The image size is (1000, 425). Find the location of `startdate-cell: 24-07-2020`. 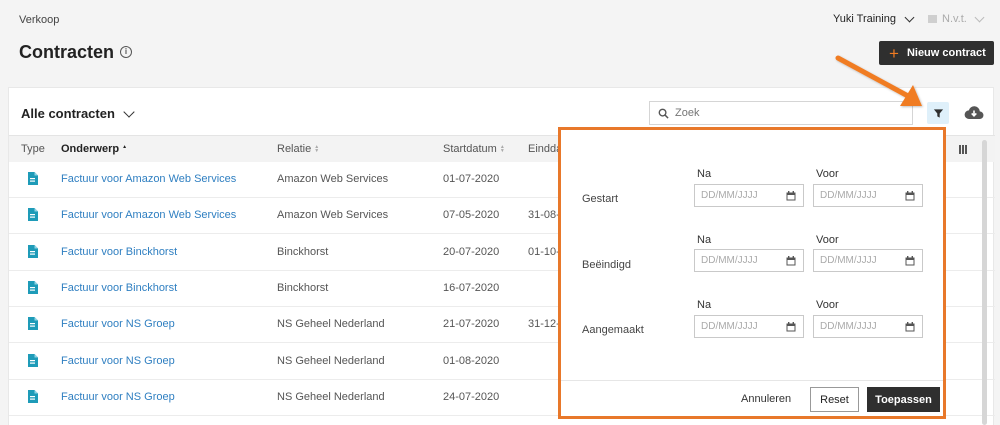

startdate-cell: 24-07-2020 is located at coordinates (471, 396).